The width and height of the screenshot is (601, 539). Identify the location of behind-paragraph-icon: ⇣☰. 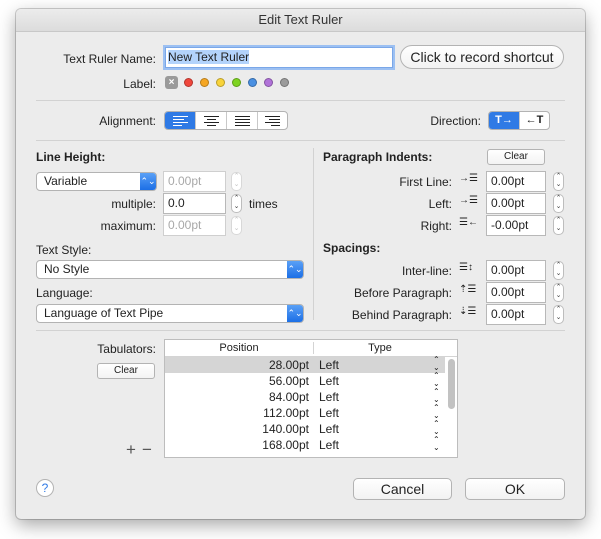
(468, 311).